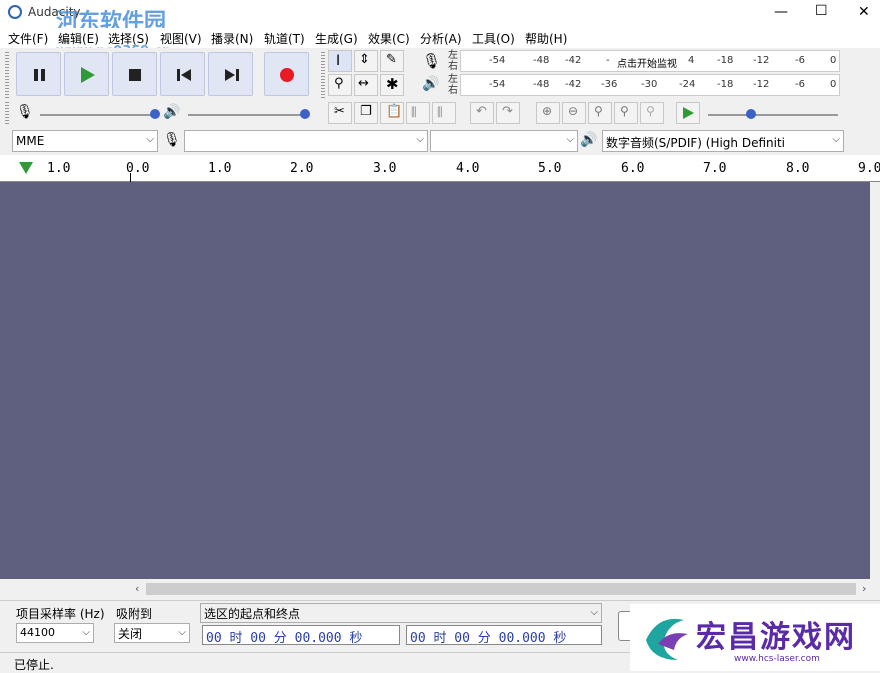 The width and height of the screenshot is (880, 673). I want to click on scissors-icon: ✂, so click(339, 111).